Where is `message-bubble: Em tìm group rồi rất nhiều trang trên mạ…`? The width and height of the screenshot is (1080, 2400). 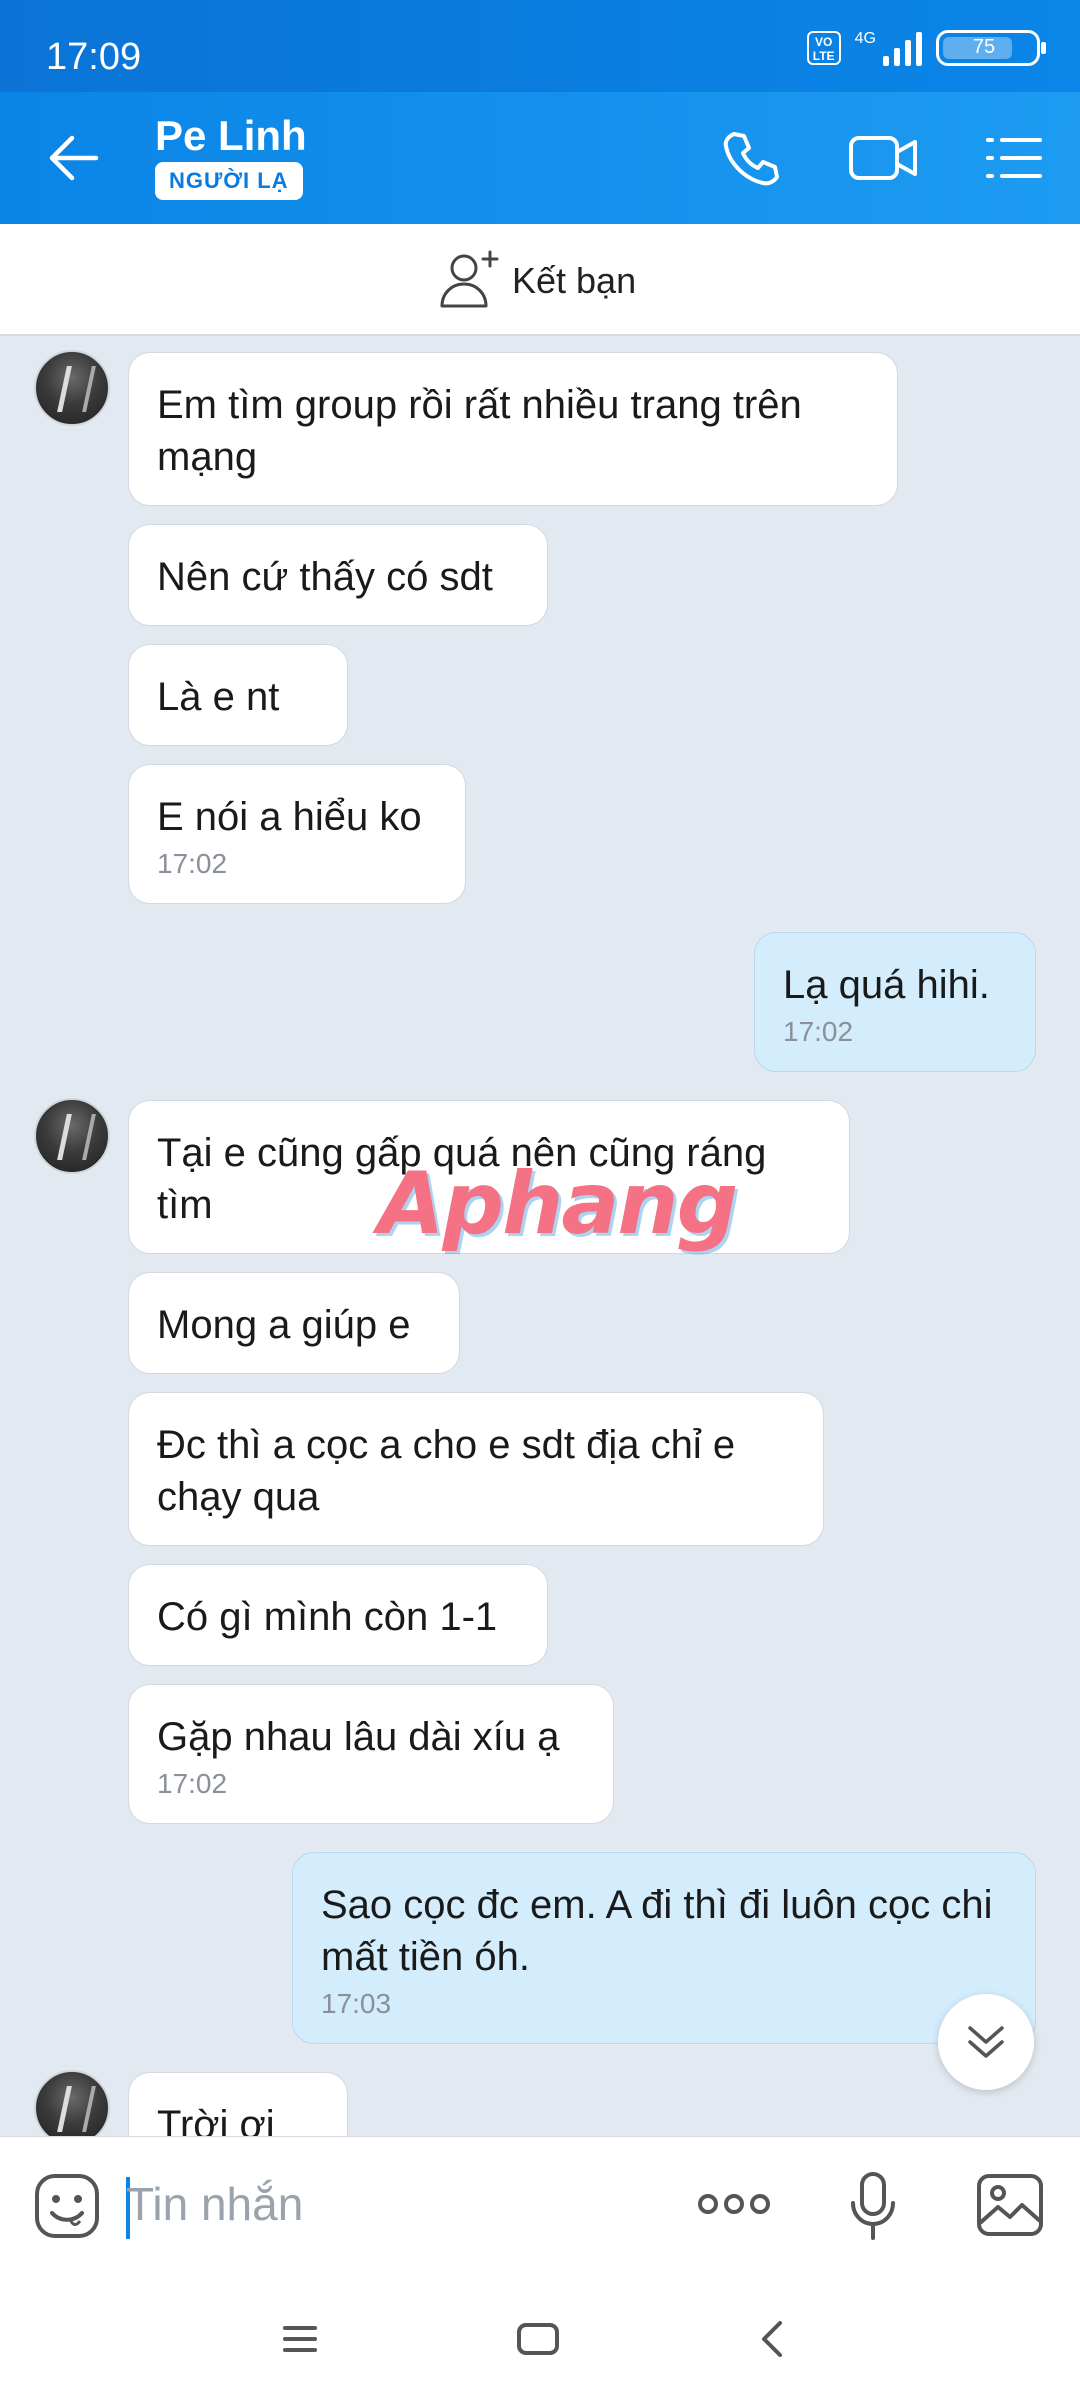
message-bubble: Em tìm group rồi rất nhiều trang trên mạ… is located at coordinates (513, 429).